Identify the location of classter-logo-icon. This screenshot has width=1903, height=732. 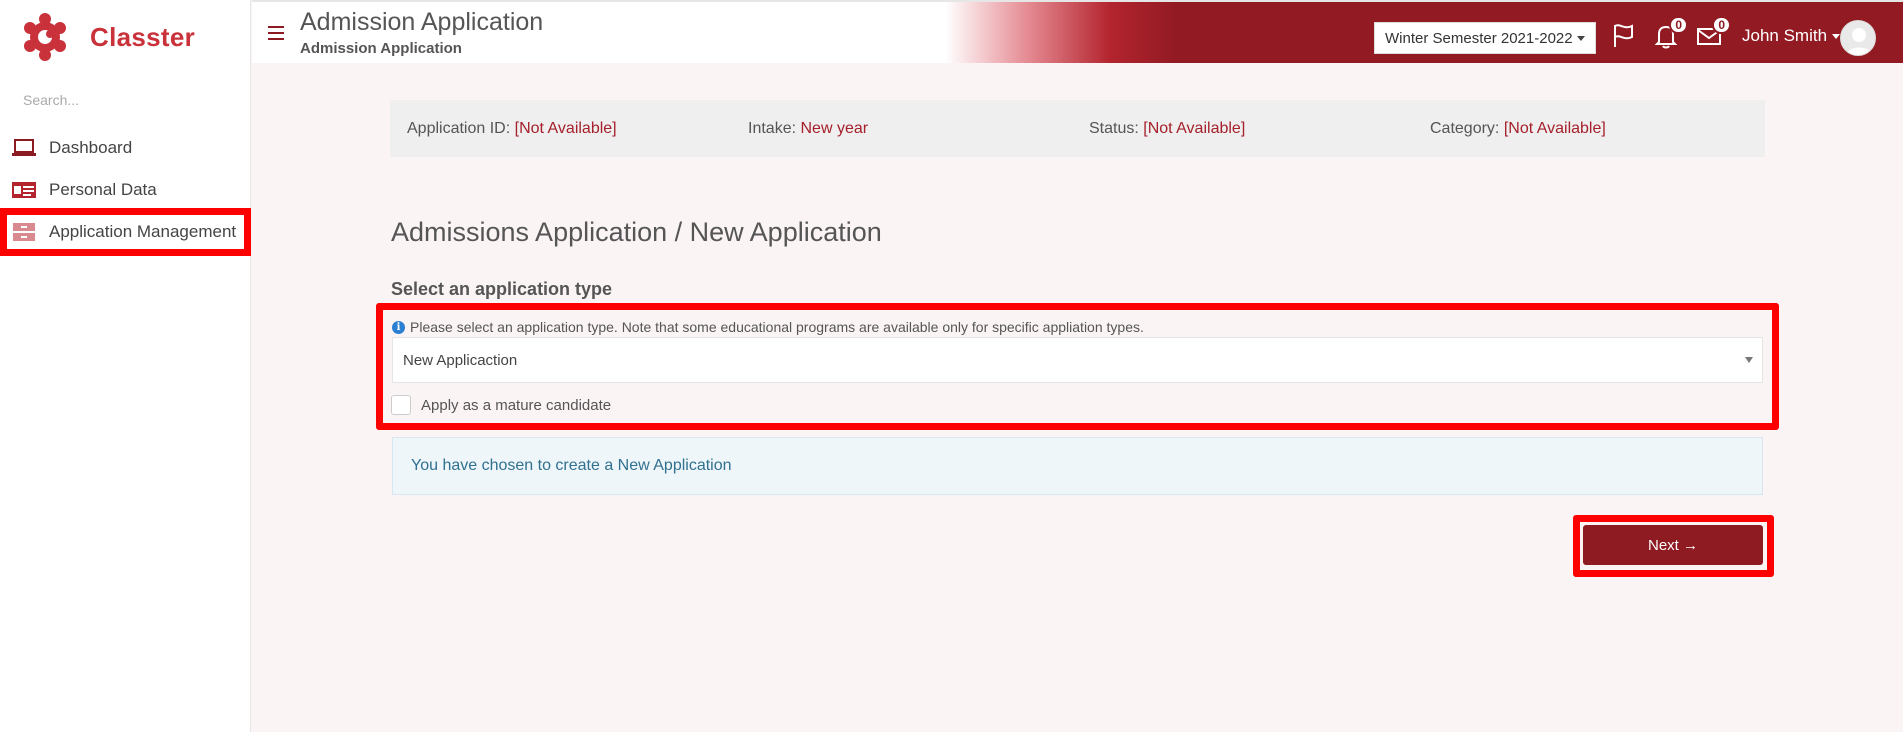
(45, 37).